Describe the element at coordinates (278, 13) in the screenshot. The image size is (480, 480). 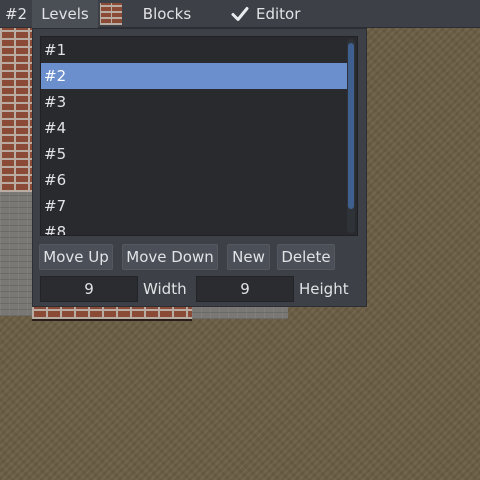
I see `editor-toggle-label: Editor` at that location.